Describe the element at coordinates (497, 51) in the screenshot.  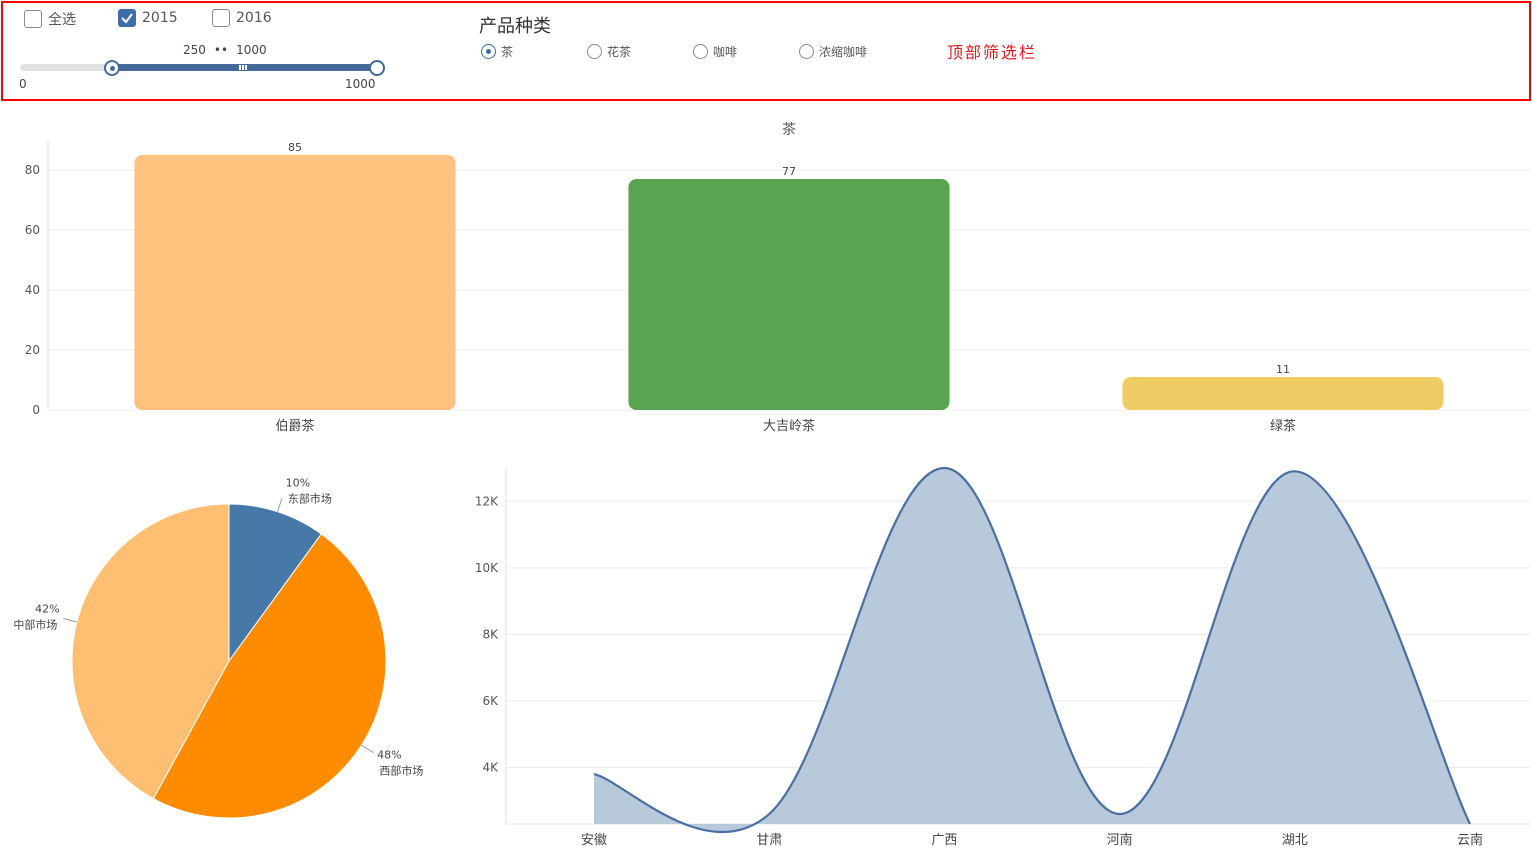
I see `radio-tea: 茶` at that location.